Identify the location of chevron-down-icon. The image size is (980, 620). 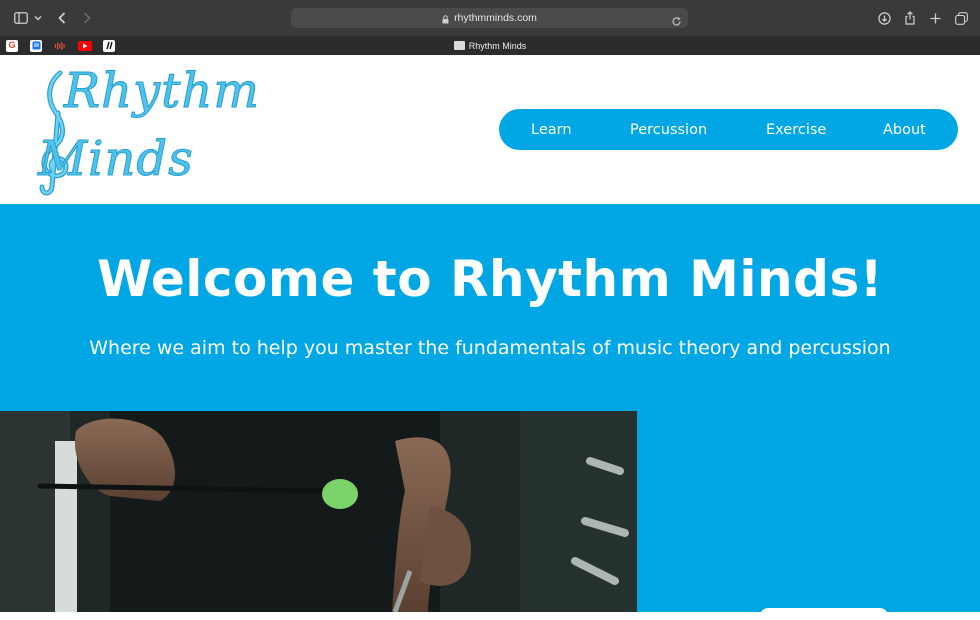
(38, 18).